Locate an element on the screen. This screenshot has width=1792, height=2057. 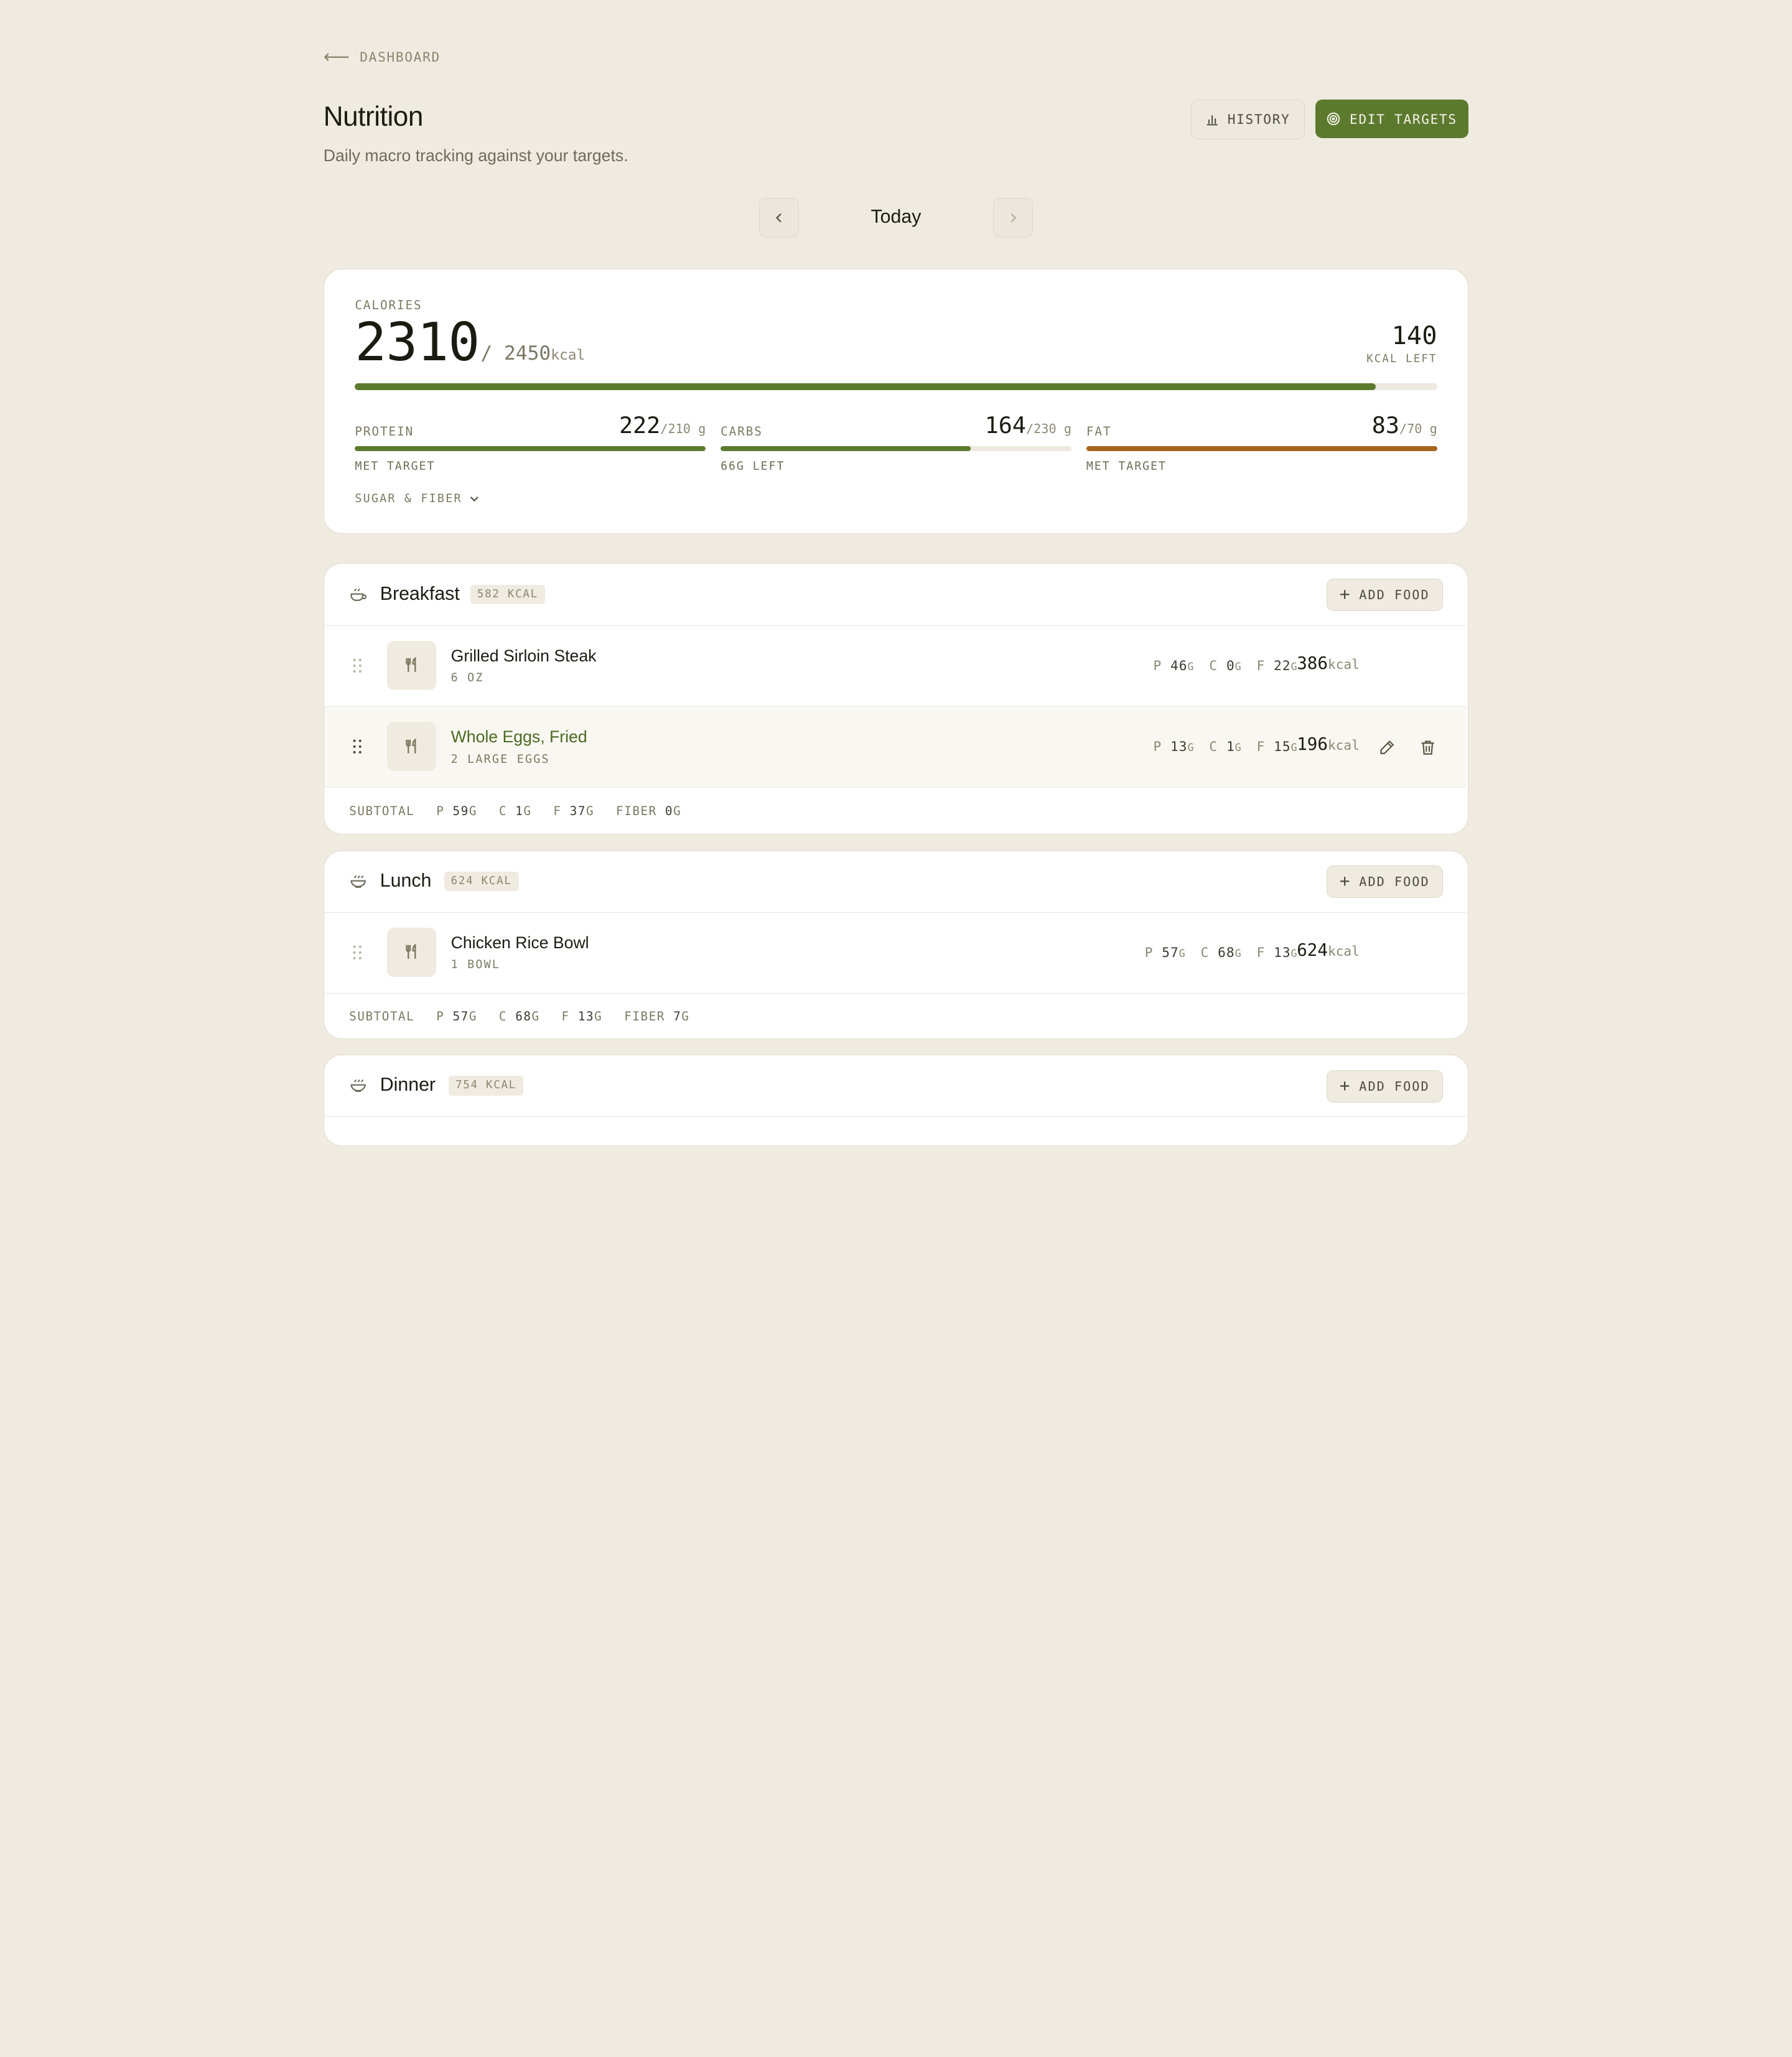
food-carbs: C 68G is located at coordinates (1221, 952).